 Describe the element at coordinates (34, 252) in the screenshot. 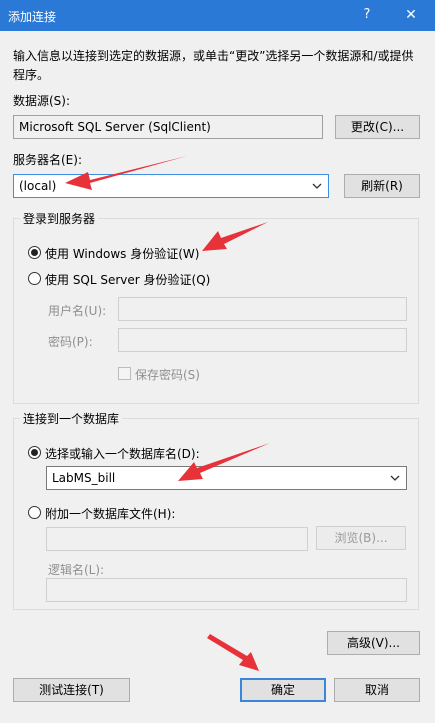

I see `windows-auth-radio` at that location.